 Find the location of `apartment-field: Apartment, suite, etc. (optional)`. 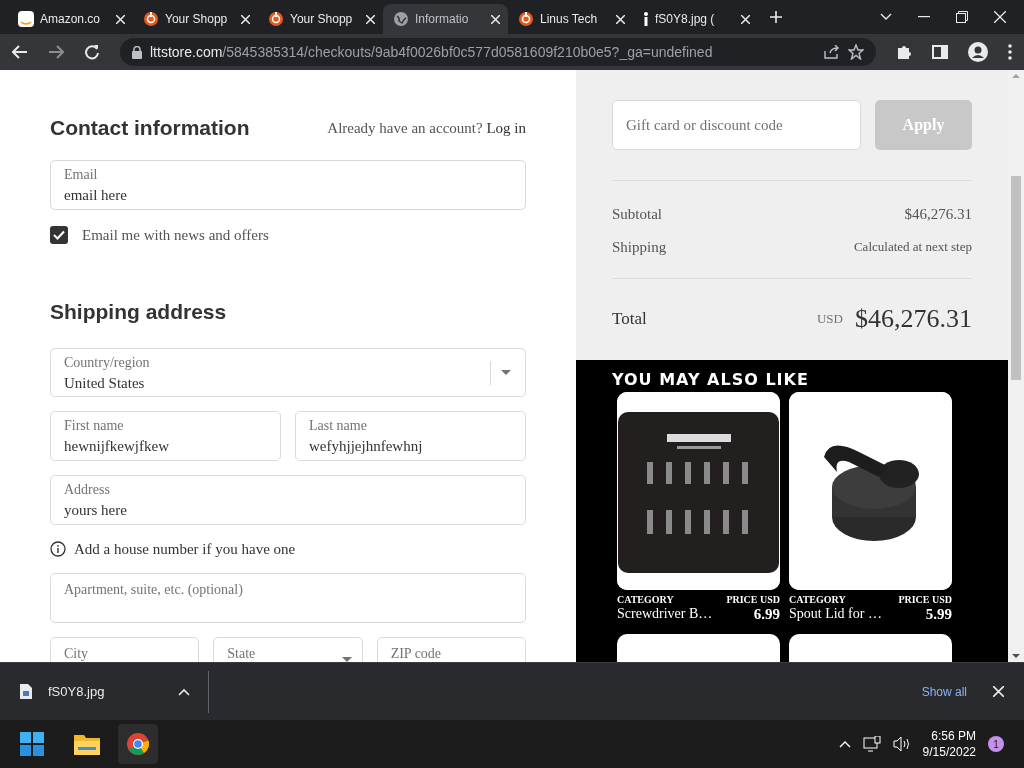

apartment-field: Apartment, suite, etc. (optional) is located at coordinates (288, 598).